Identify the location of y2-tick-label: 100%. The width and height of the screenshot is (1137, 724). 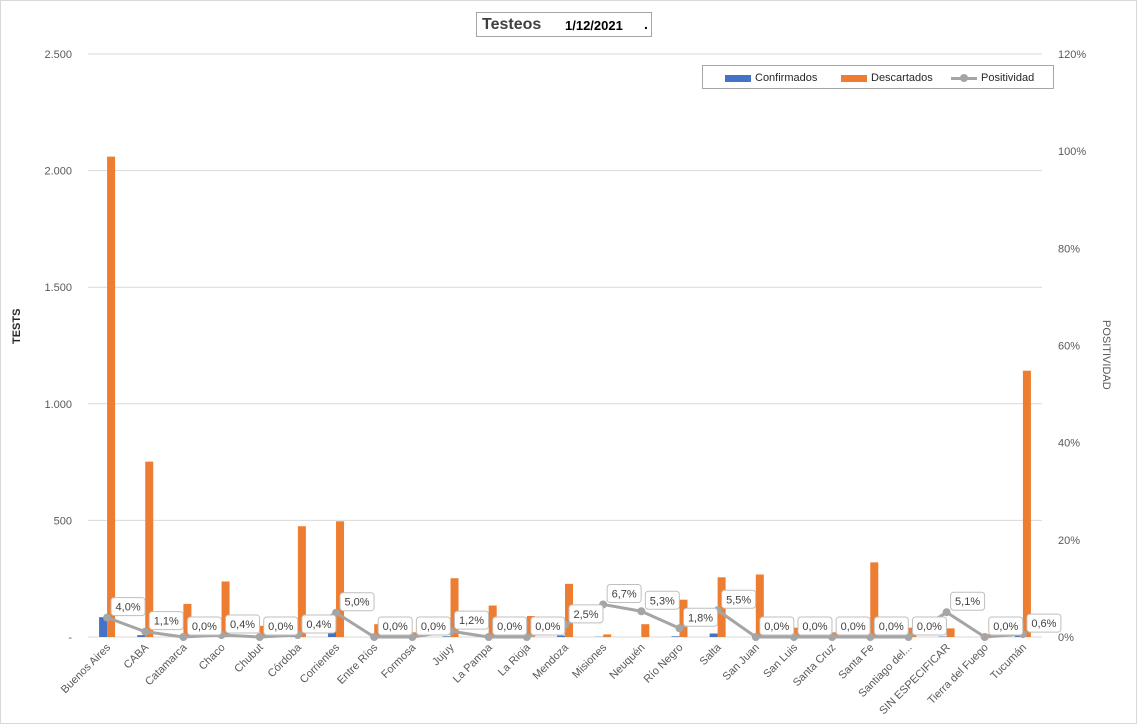
(1072, 152).